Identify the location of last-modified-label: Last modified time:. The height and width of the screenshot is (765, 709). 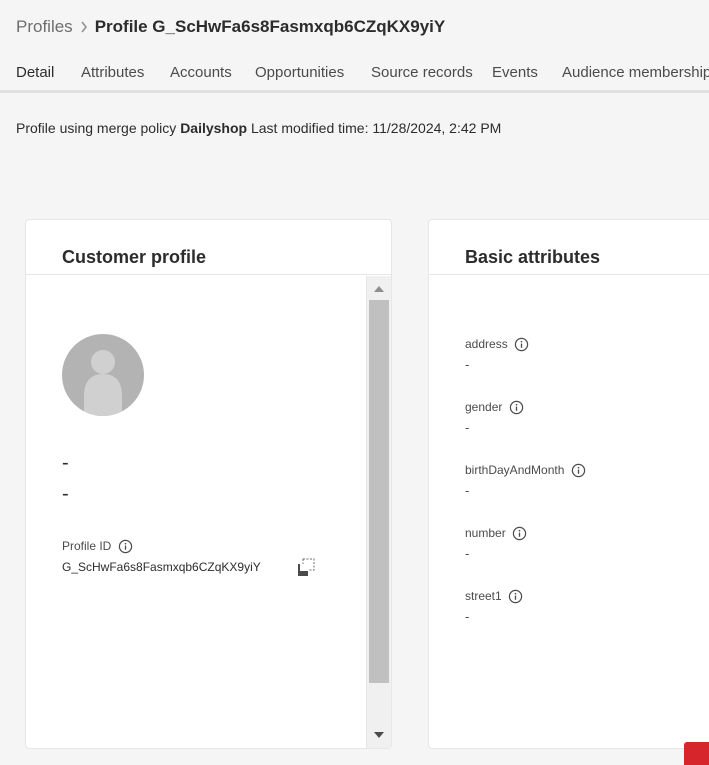
(310, 128).